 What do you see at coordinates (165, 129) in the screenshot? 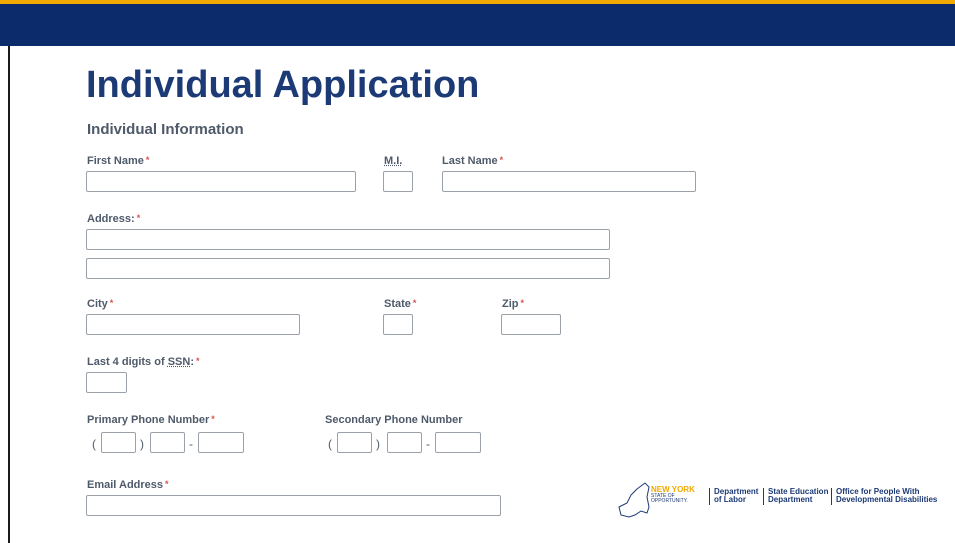
I see `section-title: Individual Information` at bounding box center [165, 129].